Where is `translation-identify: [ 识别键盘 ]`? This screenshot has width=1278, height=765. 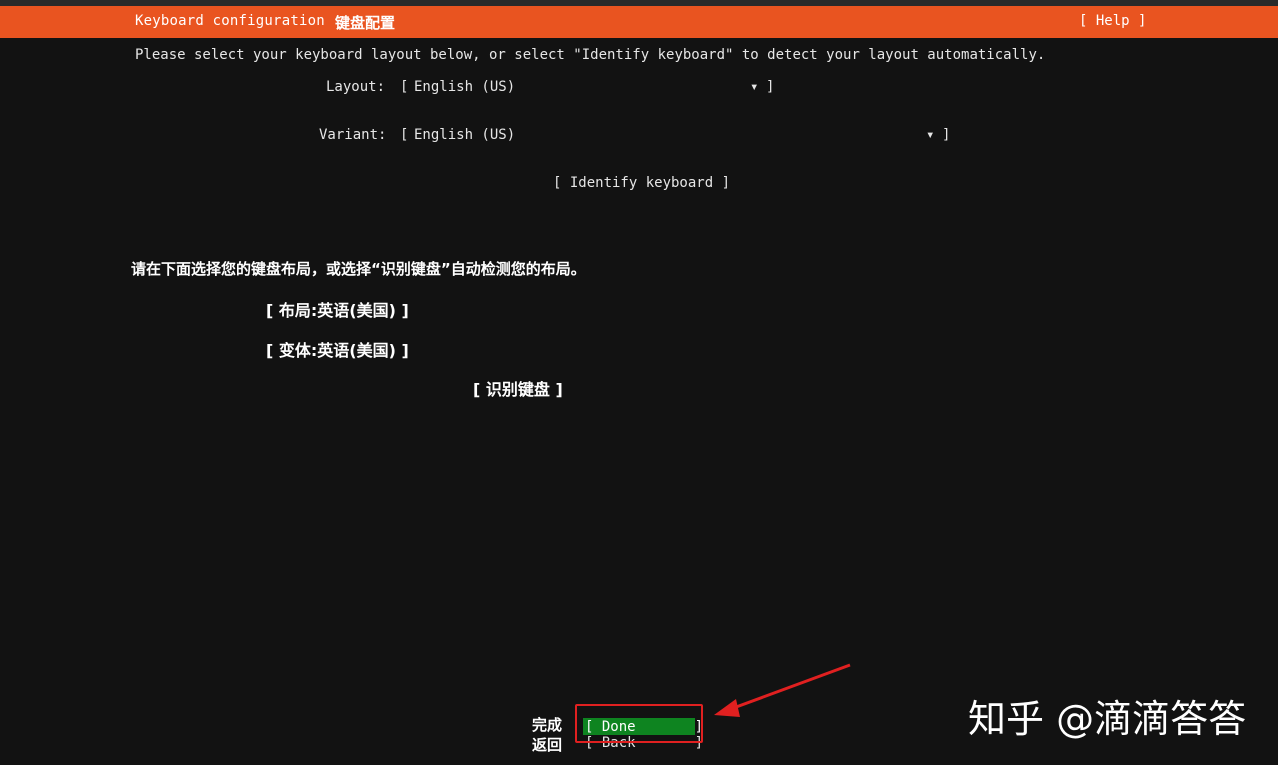
translation-identify: [ 识别键盘 ] is located at coordinates (518, 389).